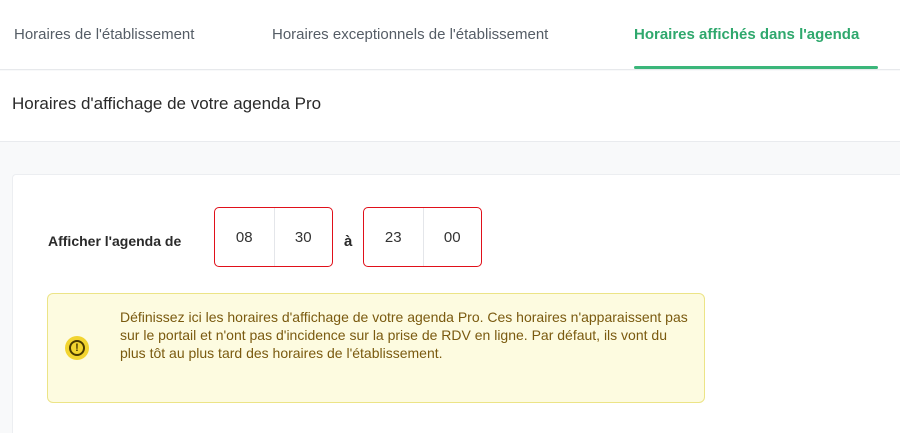 The width and height of the screenshot is (900, 433). Describe the element at coordinates (167, 103) in the screenshot. I see `page-title: Horaires d'affichage de votre agenda Pro` at that location.